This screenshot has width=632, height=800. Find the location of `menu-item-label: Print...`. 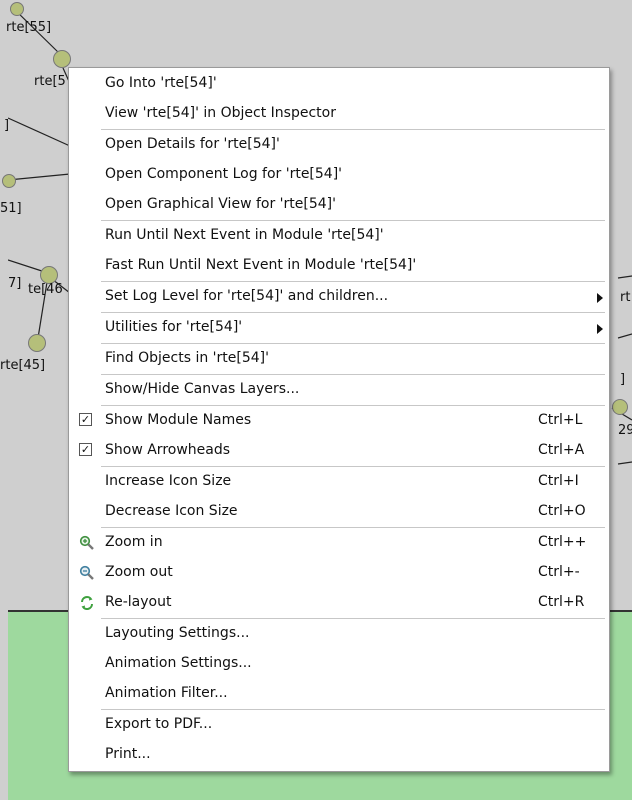

menu-item-label: Print... is located at coordinates (128, 754).